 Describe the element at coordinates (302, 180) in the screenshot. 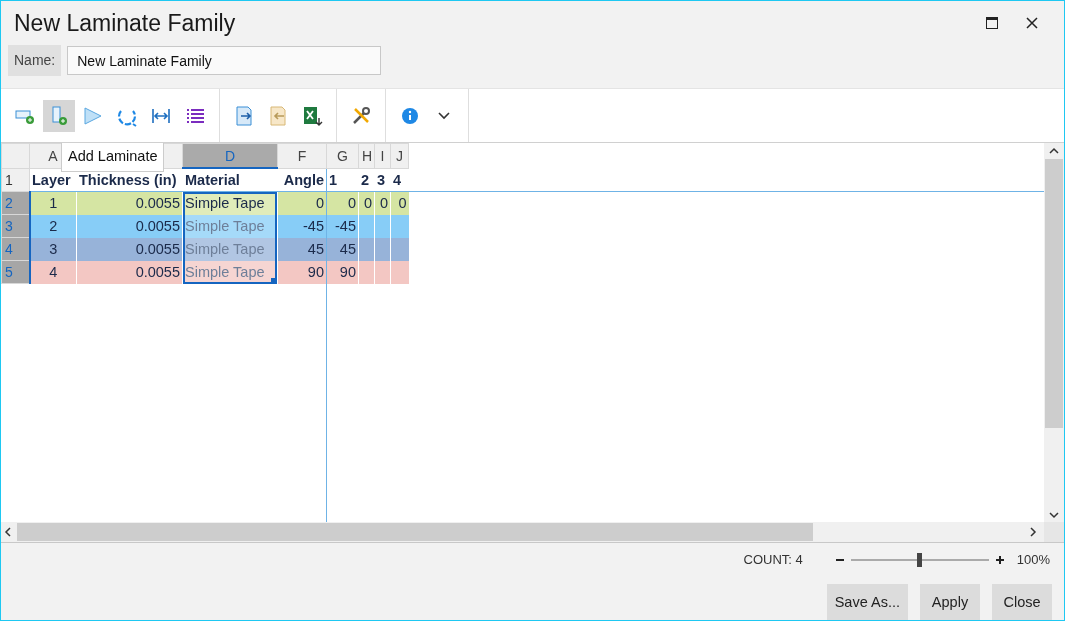

I see `table-header-cell: Angle` at that location.